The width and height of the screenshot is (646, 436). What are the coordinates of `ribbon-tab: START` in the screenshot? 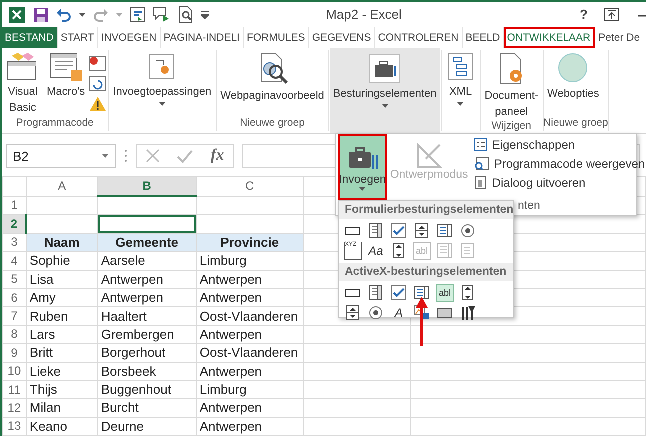 It's located at (78, 37).